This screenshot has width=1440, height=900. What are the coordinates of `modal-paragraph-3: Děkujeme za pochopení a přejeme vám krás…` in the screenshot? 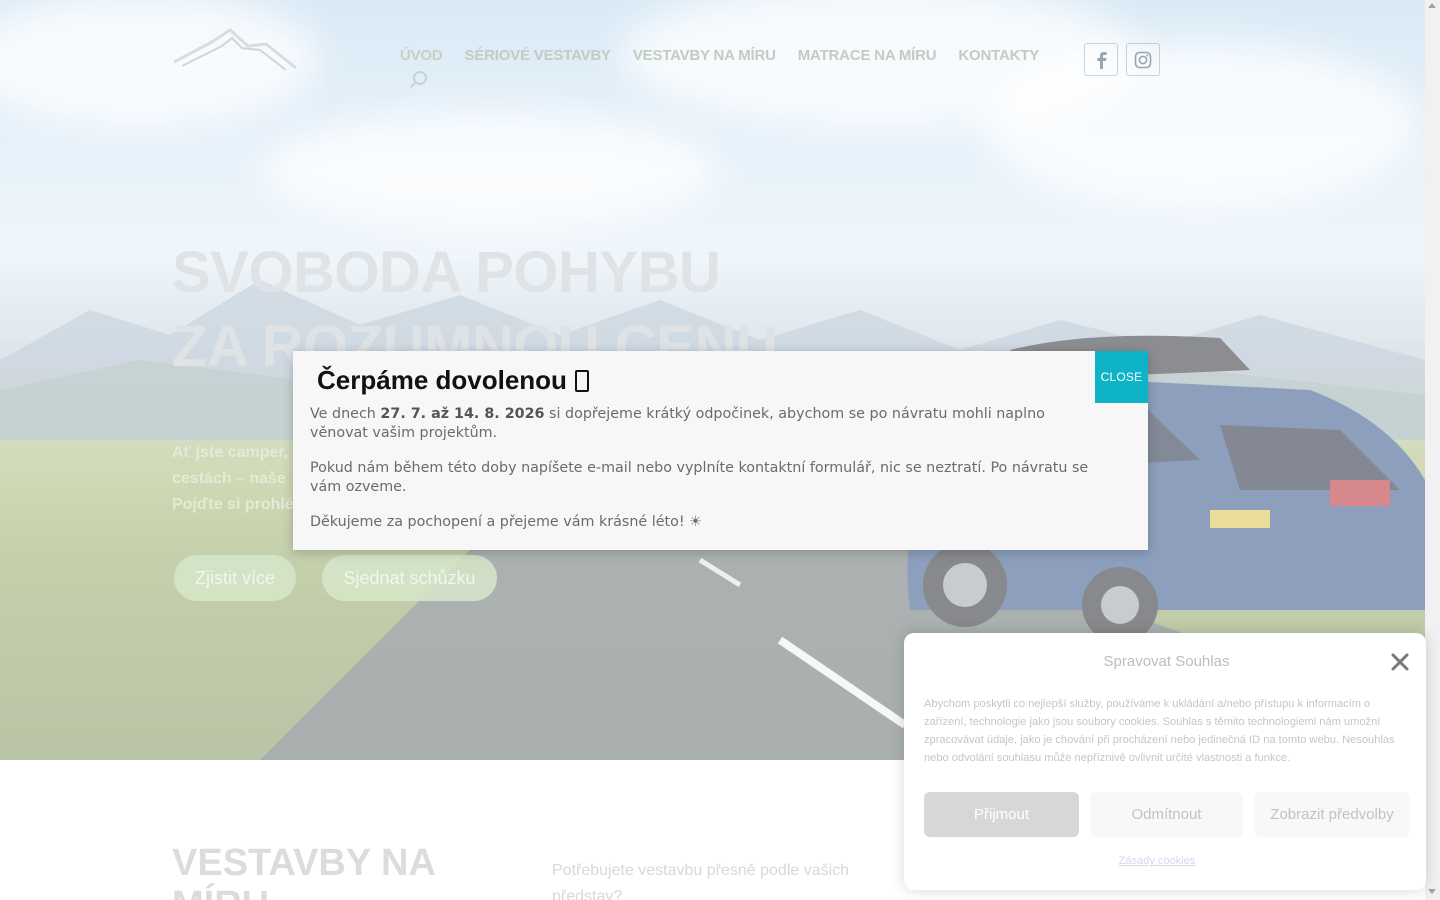 It's located at (506, 522).